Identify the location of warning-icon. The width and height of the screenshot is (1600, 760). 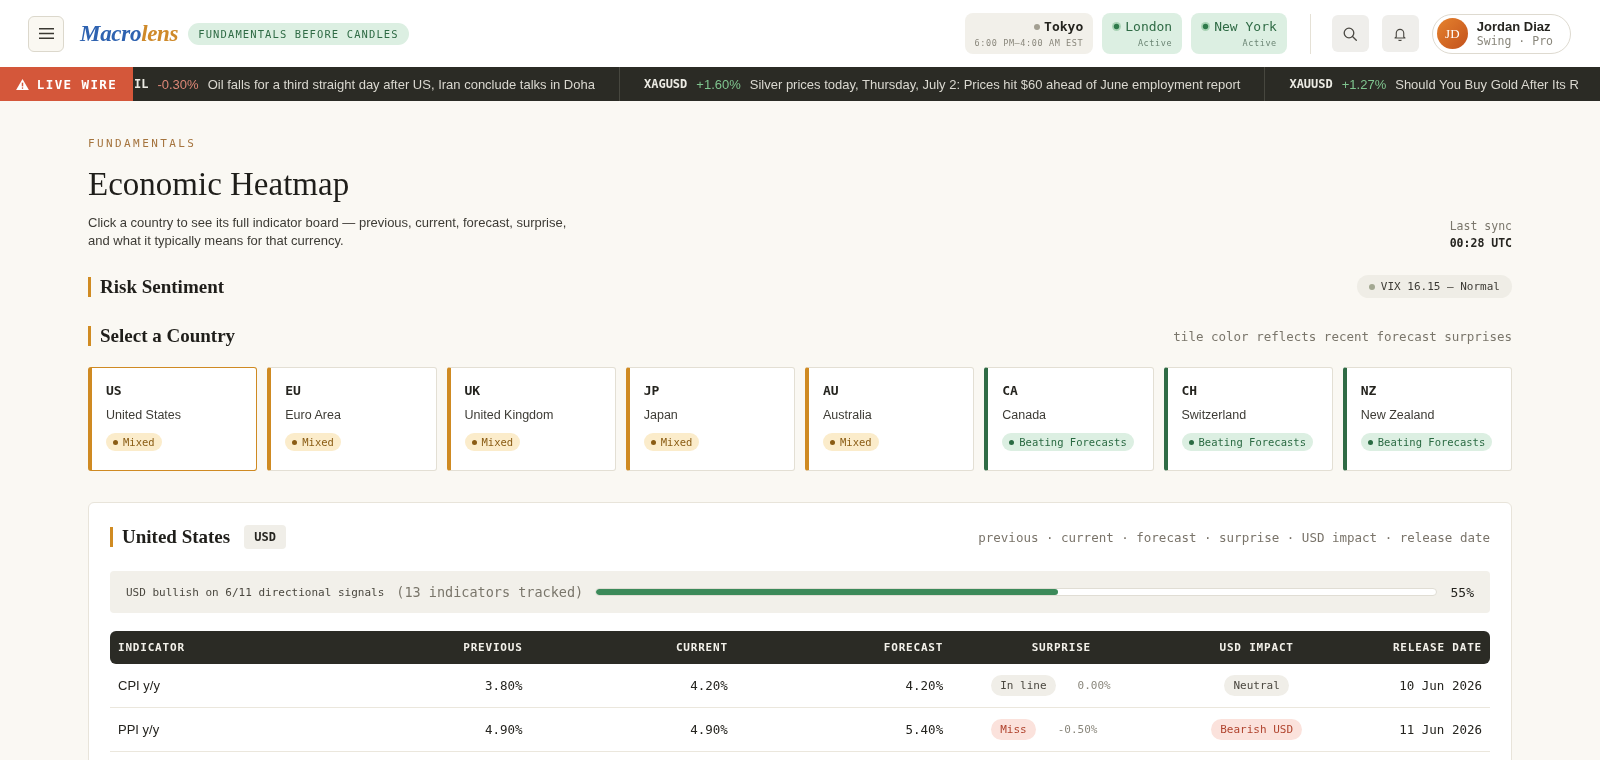
(22, 84).